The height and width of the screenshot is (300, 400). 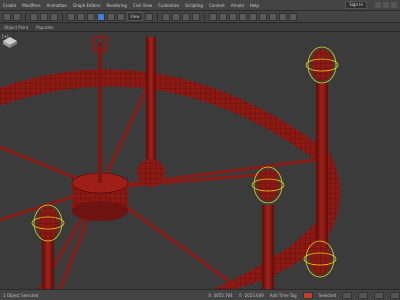 What do you see at coordinates (217, 5) in the screenshot?
I see `menu-item-content: Content` at bounding box center [217, 5].